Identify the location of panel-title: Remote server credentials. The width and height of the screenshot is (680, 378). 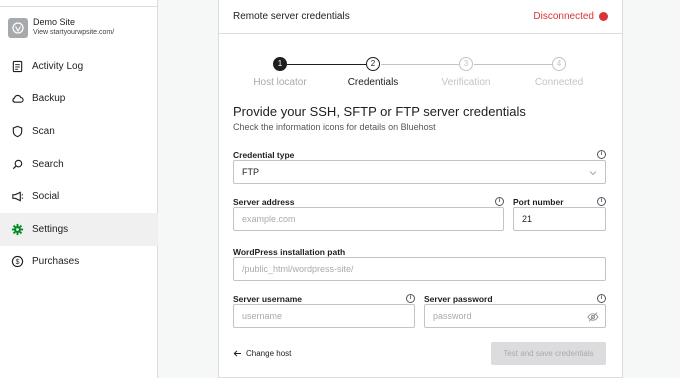
(291, 16).